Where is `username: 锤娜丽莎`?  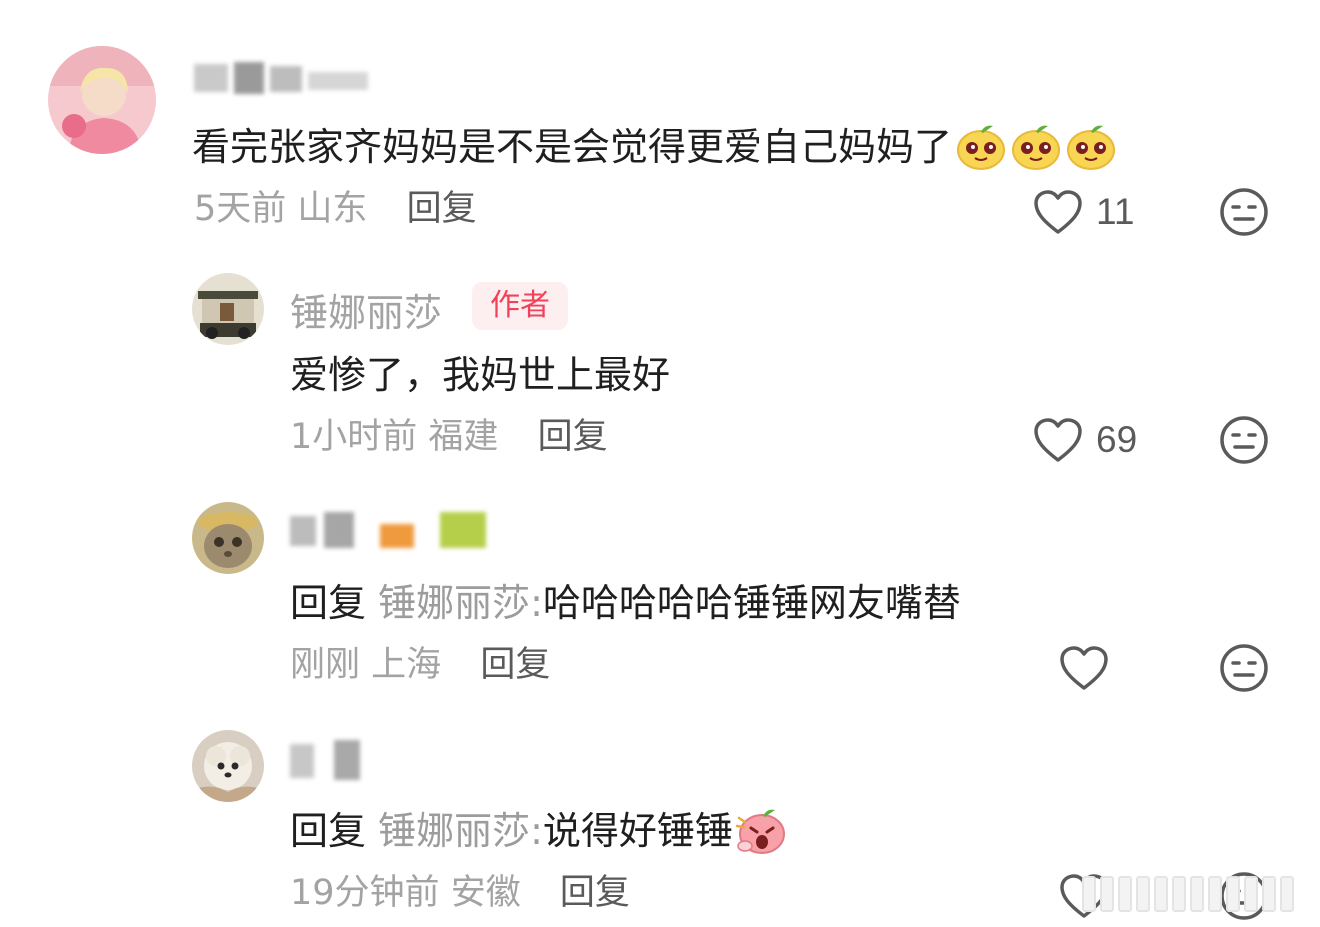
username: 锤娜丽莎 is located at coordinates (366, 309).